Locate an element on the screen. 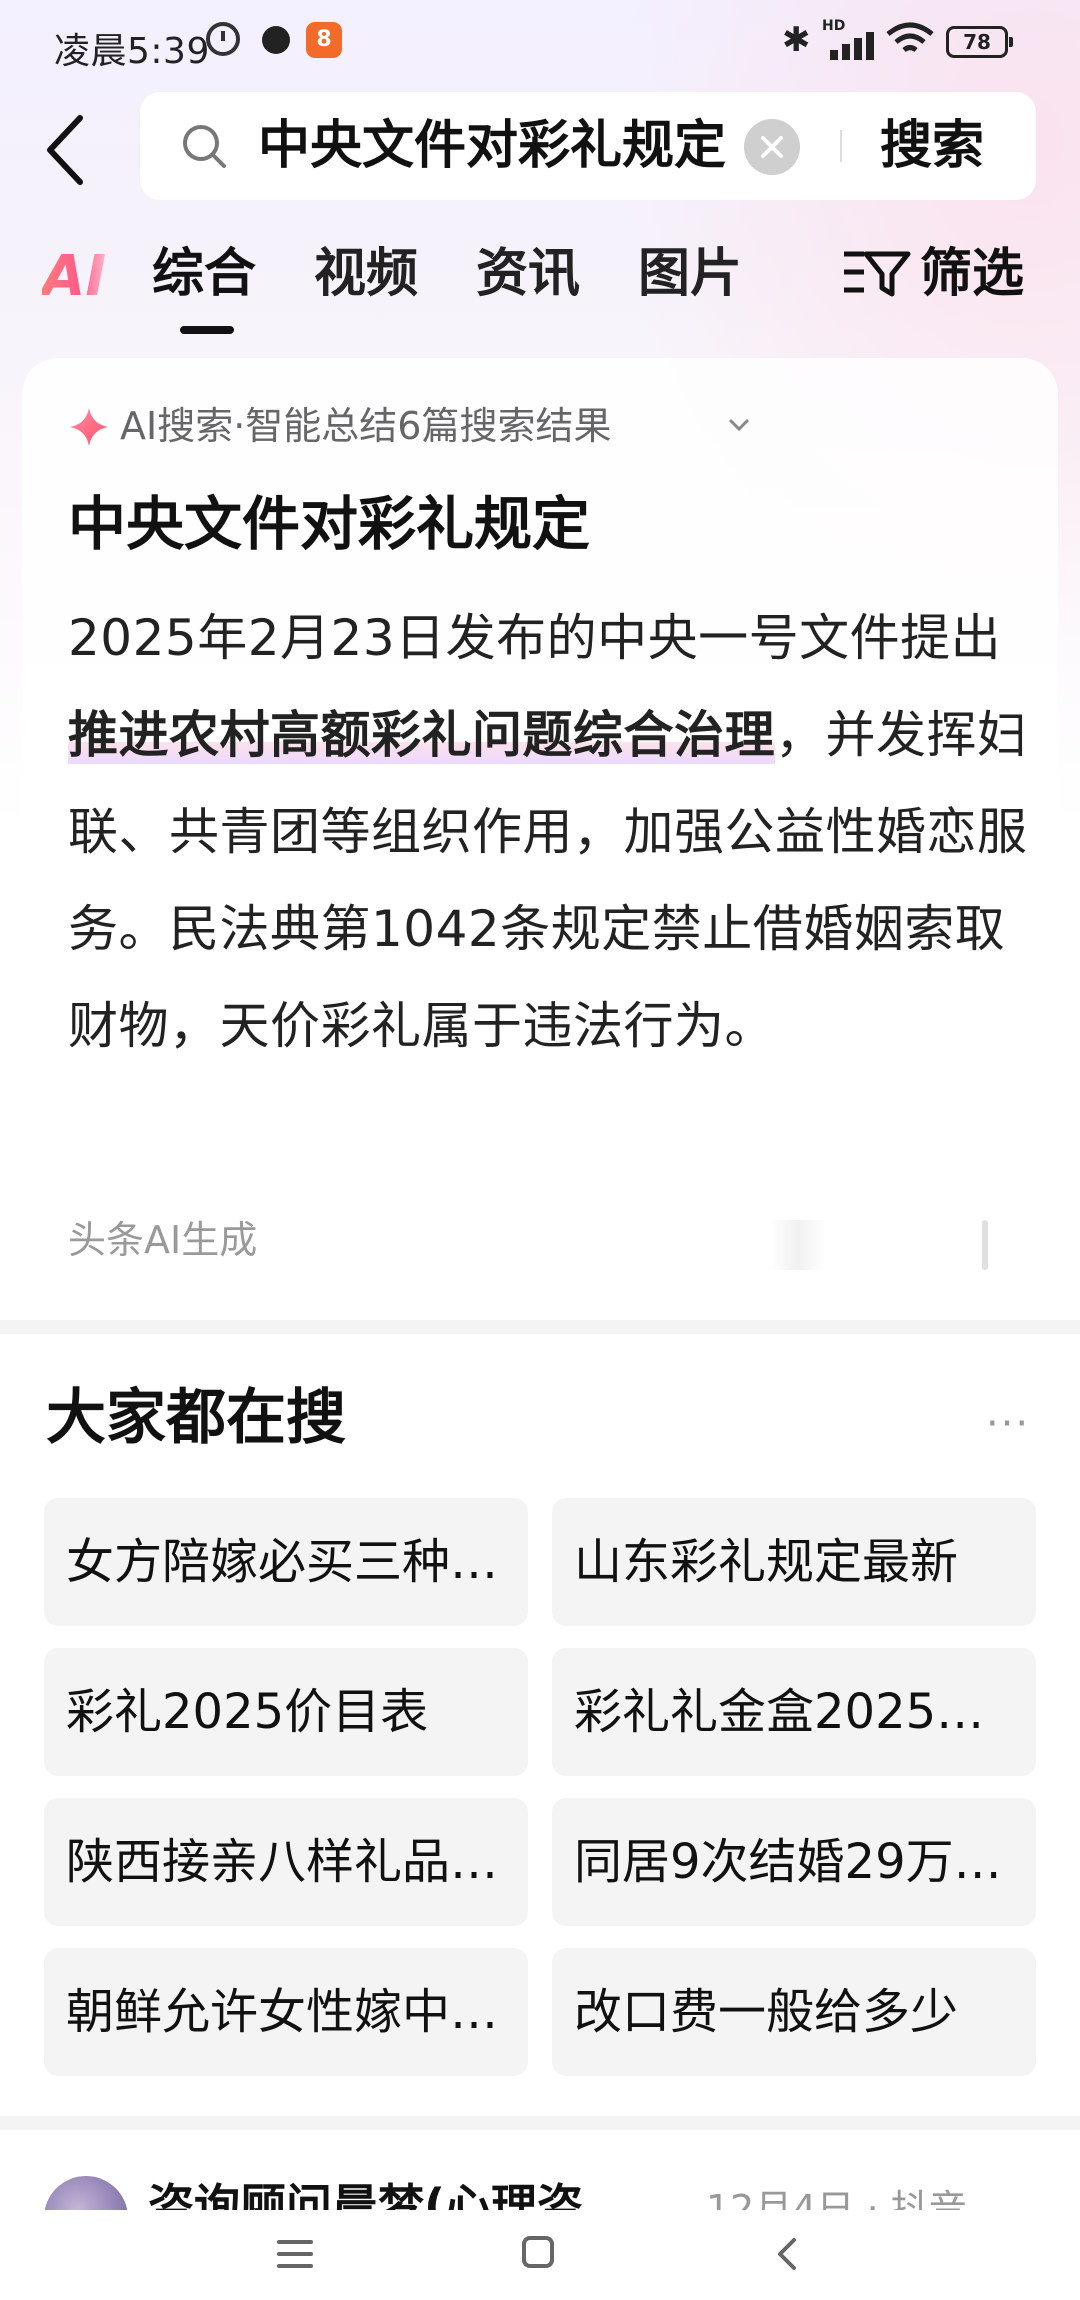  home-icon is located at coordinates (538, 2252).